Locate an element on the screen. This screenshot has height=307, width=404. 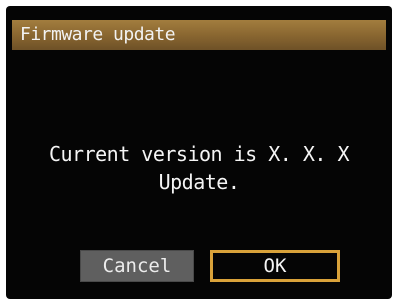
update-prompt: Update. is located at coordinates (199, 182).